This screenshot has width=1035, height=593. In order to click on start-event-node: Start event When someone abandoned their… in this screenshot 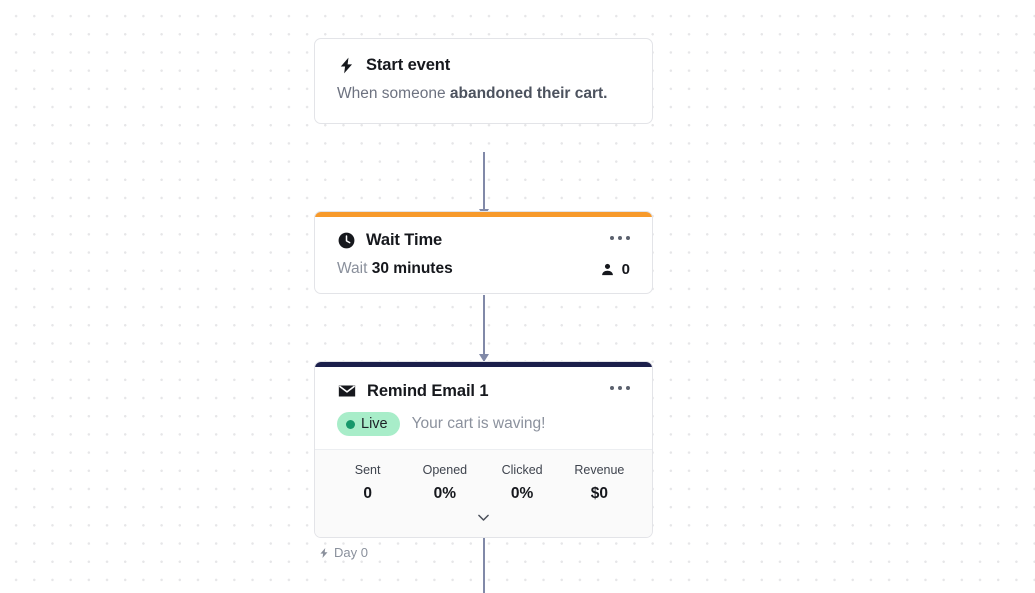, I will do `click(483, 81)`.